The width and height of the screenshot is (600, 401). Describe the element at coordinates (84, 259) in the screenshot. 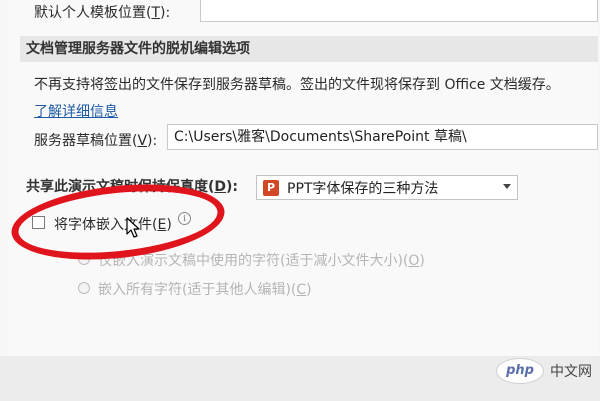

I see `embed-used-chars-radio` at that location.